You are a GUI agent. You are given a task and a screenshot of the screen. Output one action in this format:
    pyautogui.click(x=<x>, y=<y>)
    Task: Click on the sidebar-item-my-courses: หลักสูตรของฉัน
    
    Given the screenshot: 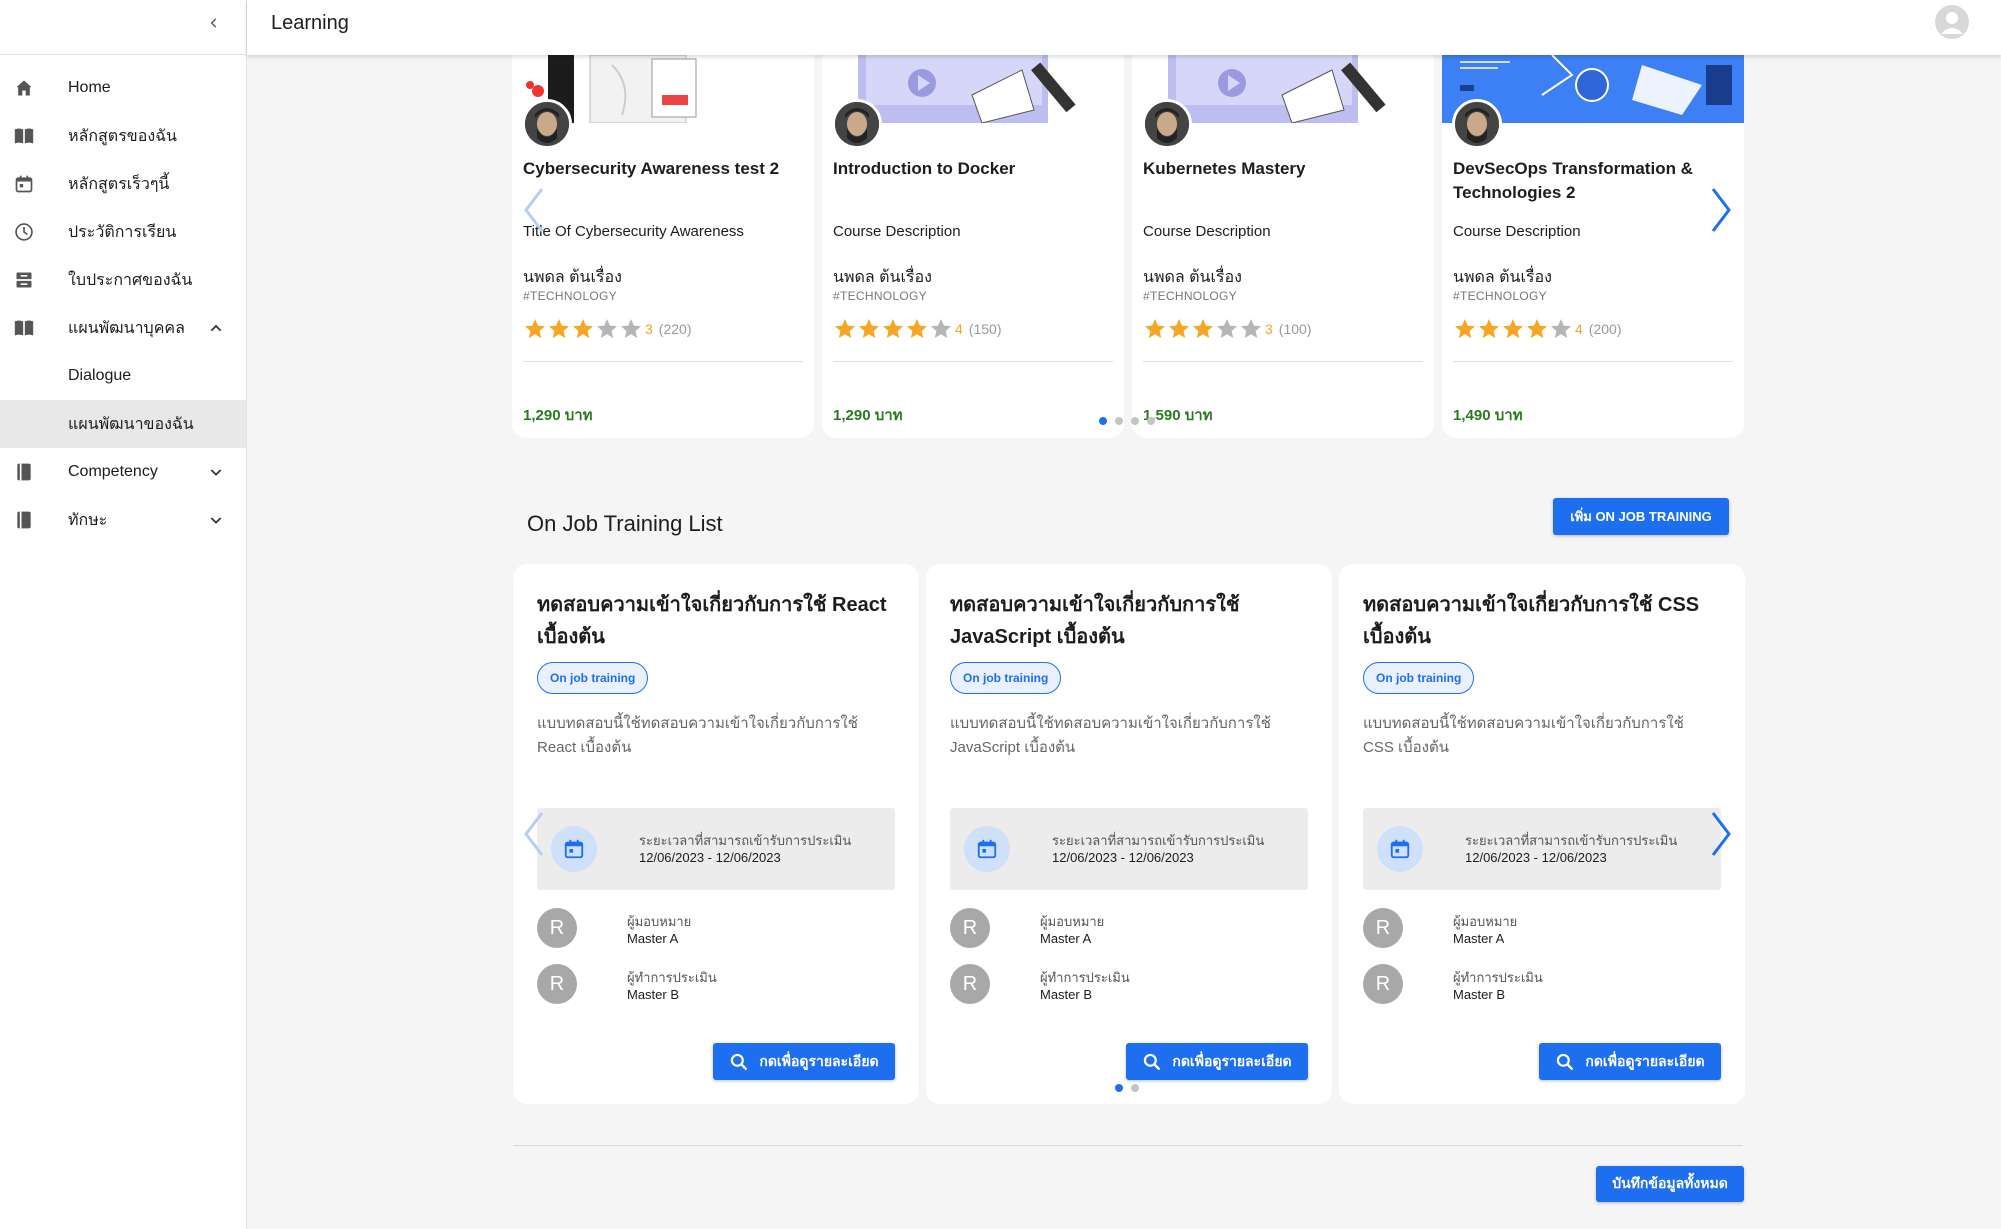 What is the action you would take?
    pyautogui.click(x=123, y=136)
    